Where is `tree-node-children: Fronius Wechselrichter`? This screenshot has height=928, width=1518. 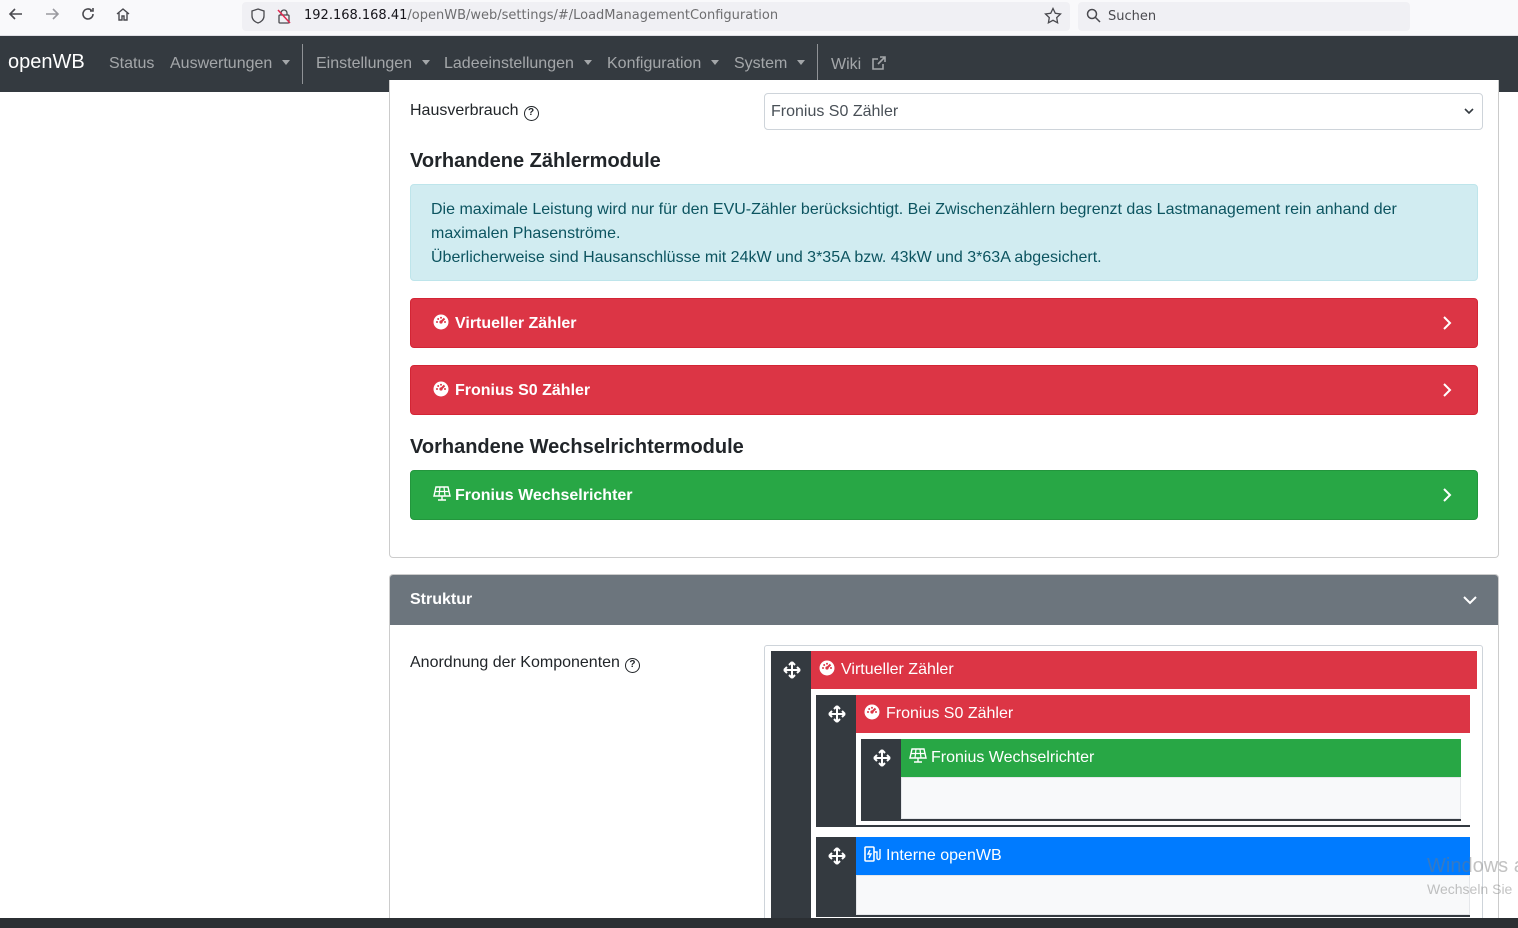
tree-node-children: Fronius Wechselrichter is located at coordinates (1163, 779).